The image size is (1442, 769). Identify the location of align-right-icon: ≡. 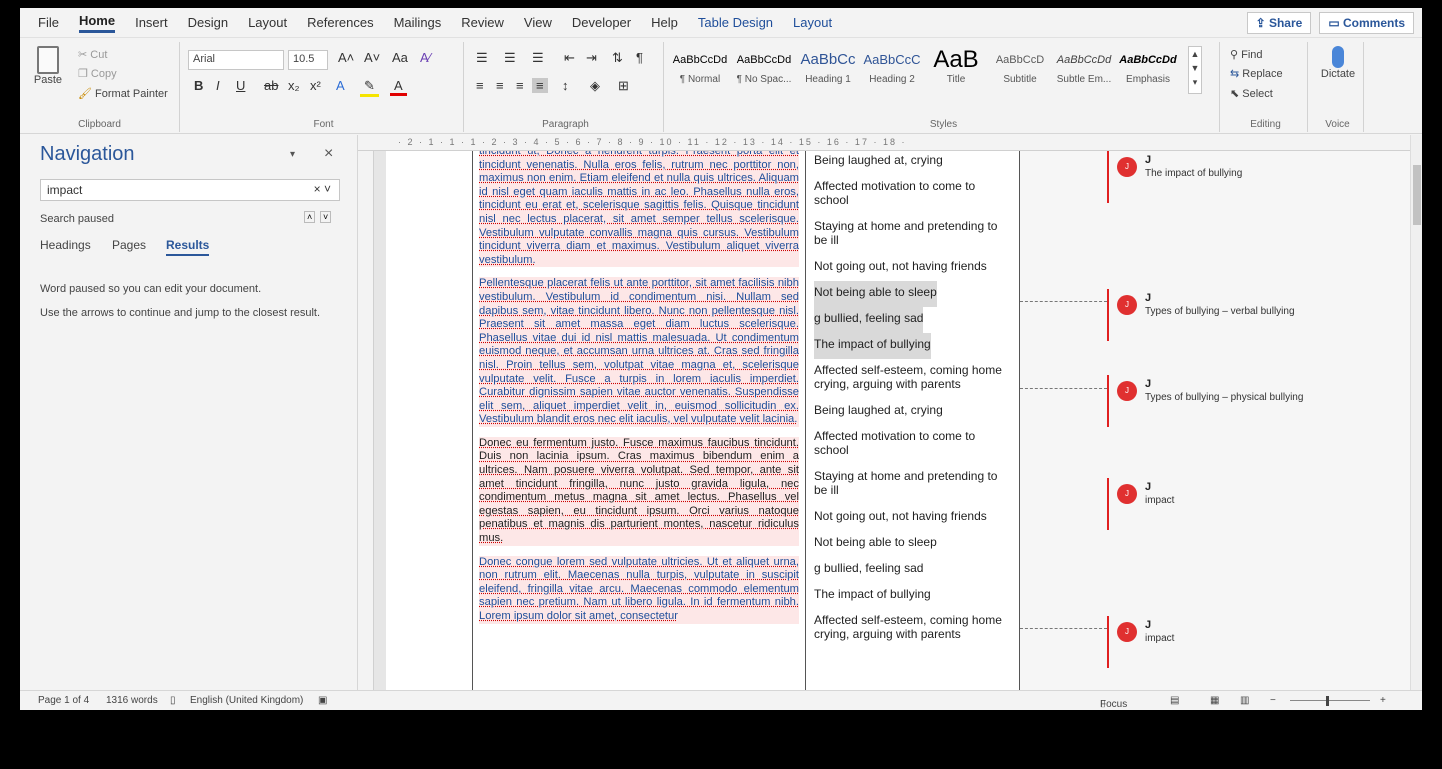
(520, 85).